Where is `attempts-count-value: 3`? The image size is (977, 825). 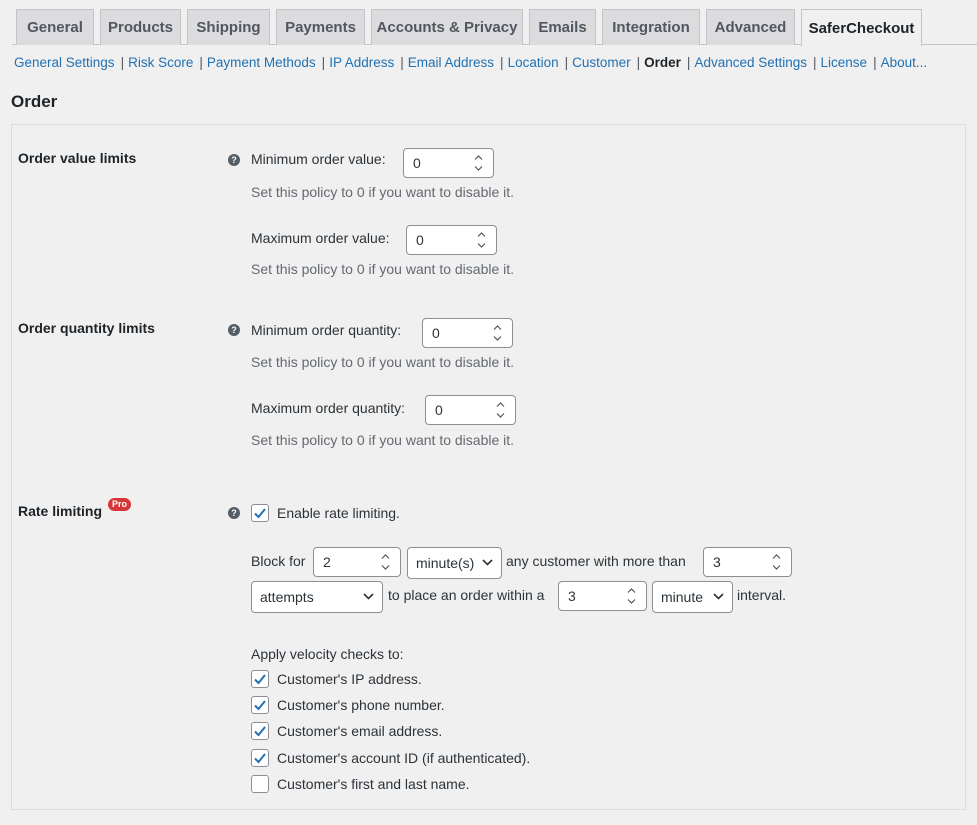
attempts-count-value: 3 is located at coordinates (717, 562).